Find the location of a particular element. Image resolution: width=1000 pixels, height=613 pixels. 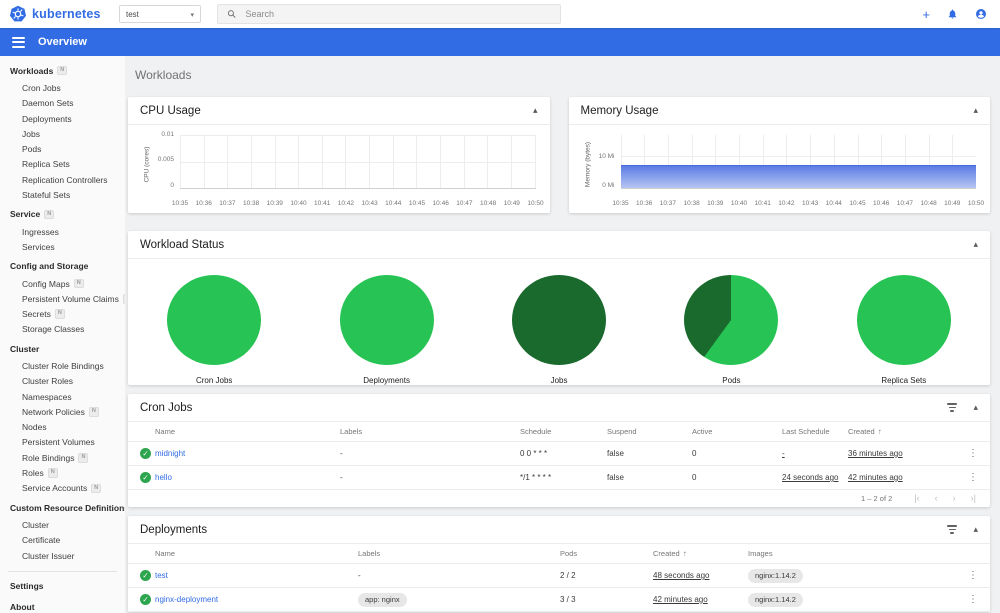

account-icon is located at coordinates (981, 14).